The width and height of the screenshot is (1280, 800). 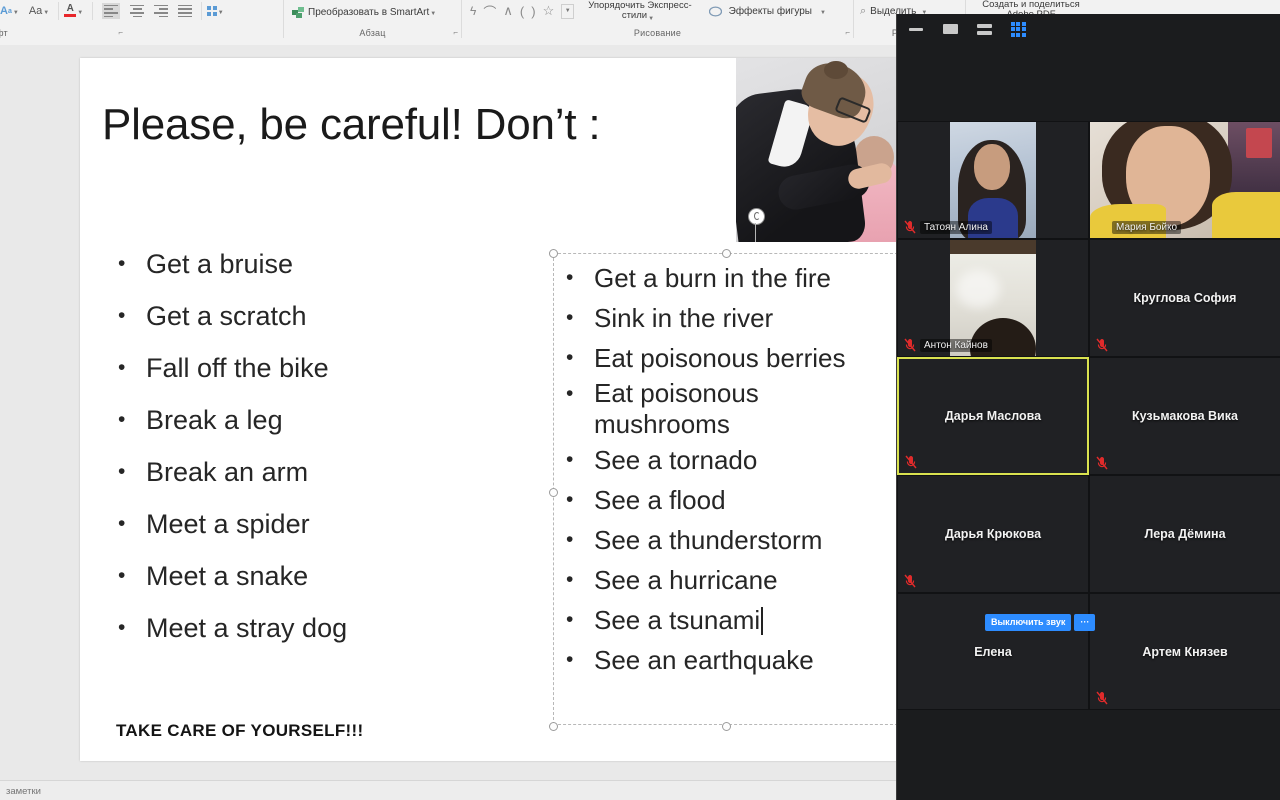 I want to click on participant-tile: Кузьмакова Вика, so click(x=1184, y=416).